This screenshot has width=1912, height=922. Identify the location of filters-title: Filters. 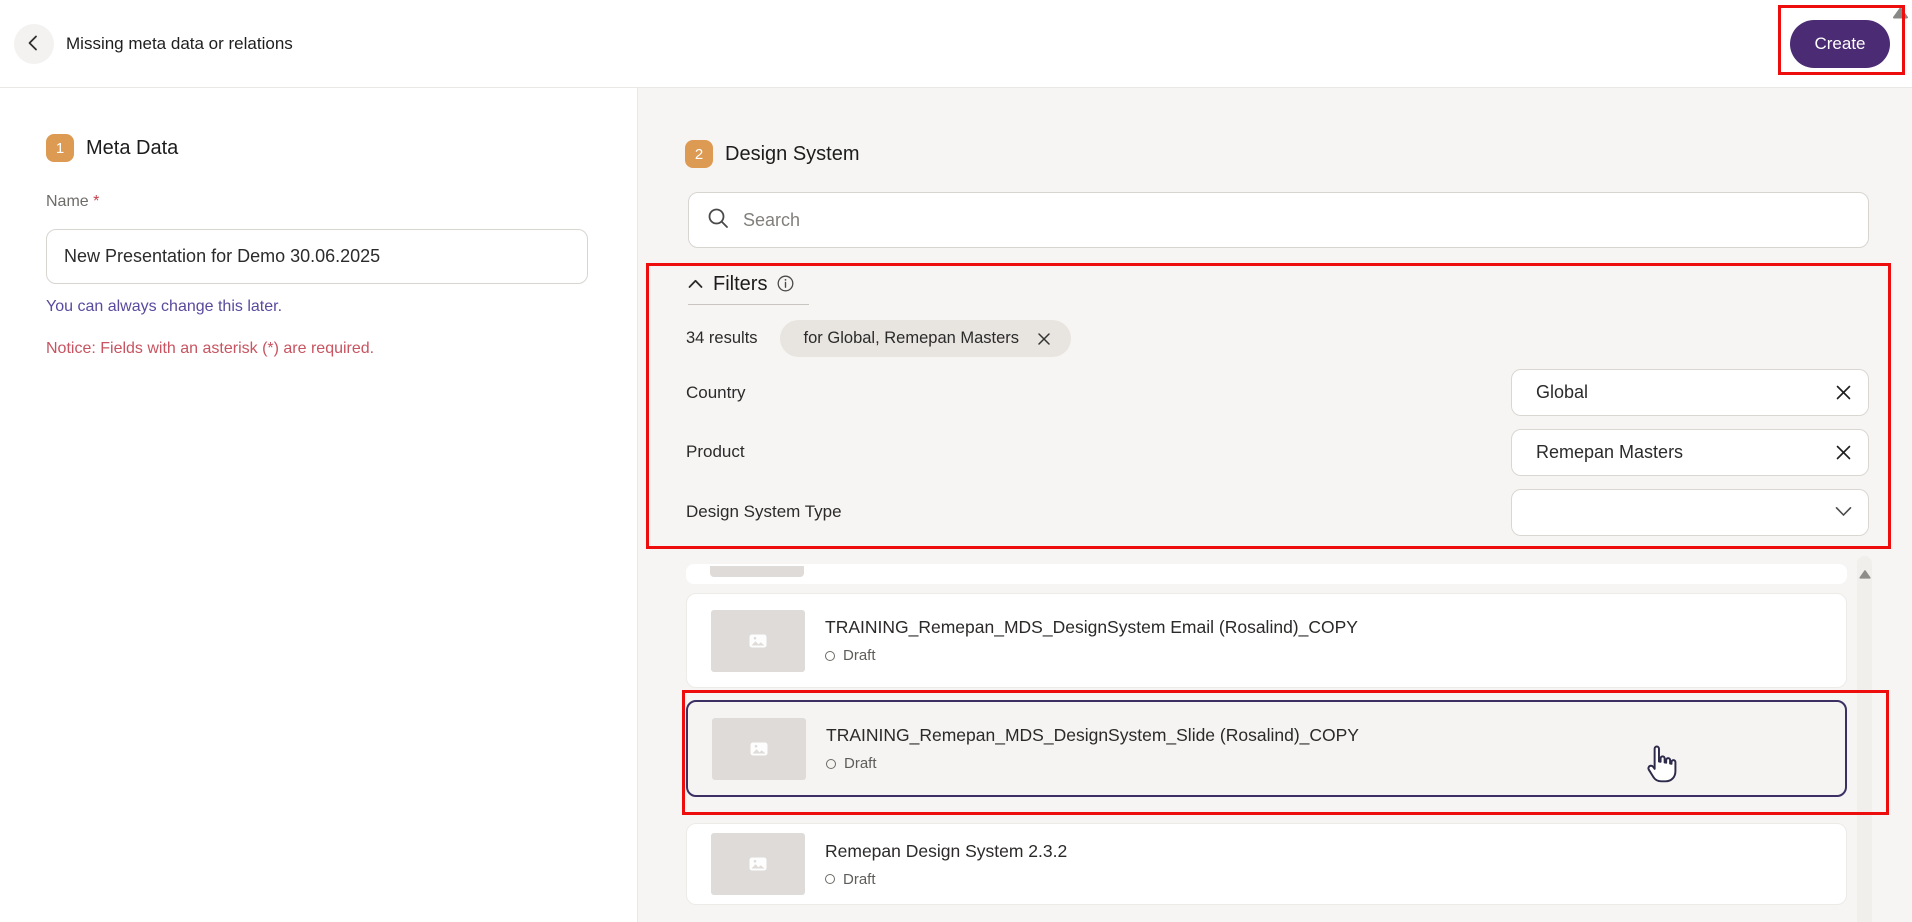
(740, 284).